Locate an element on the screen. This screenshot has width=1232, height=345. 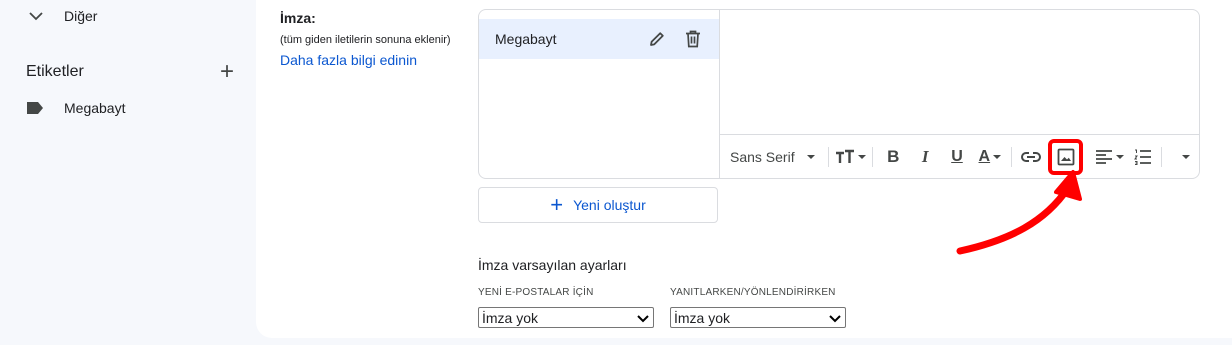
labels-header: Etiketler + is located at coordinates (130, 72).